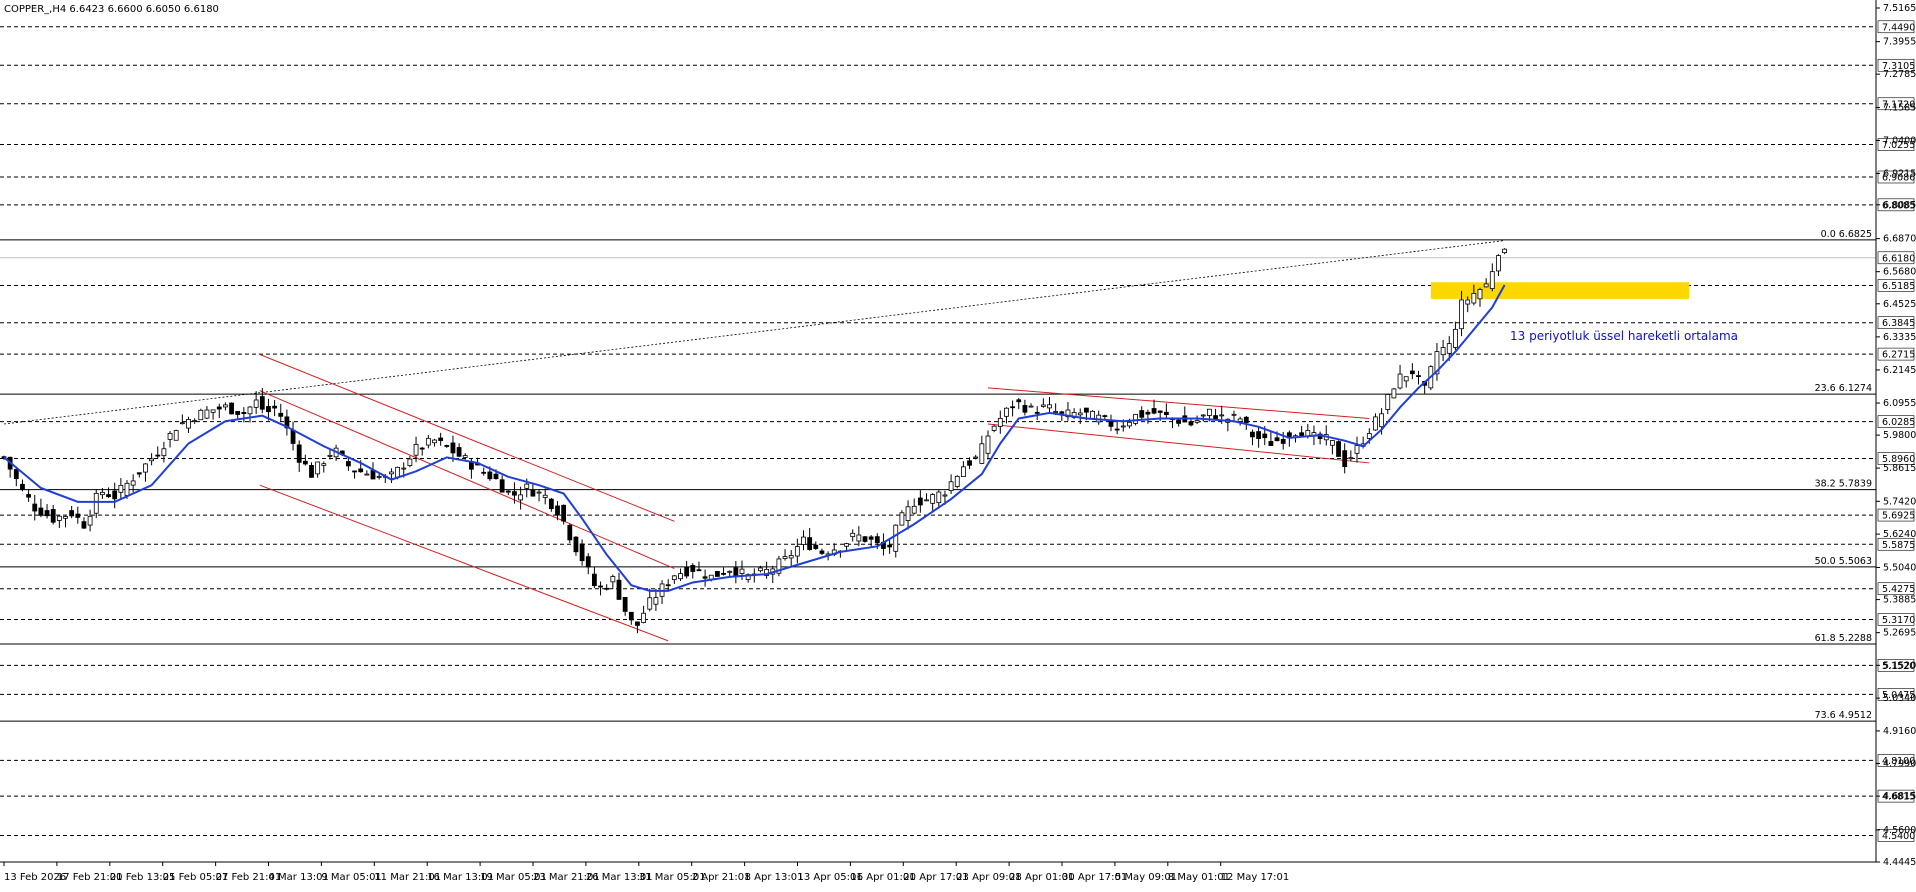 This screenshot has width=1916, height=892. I want to click on level-label: 6.0285, so click(1898, 422).